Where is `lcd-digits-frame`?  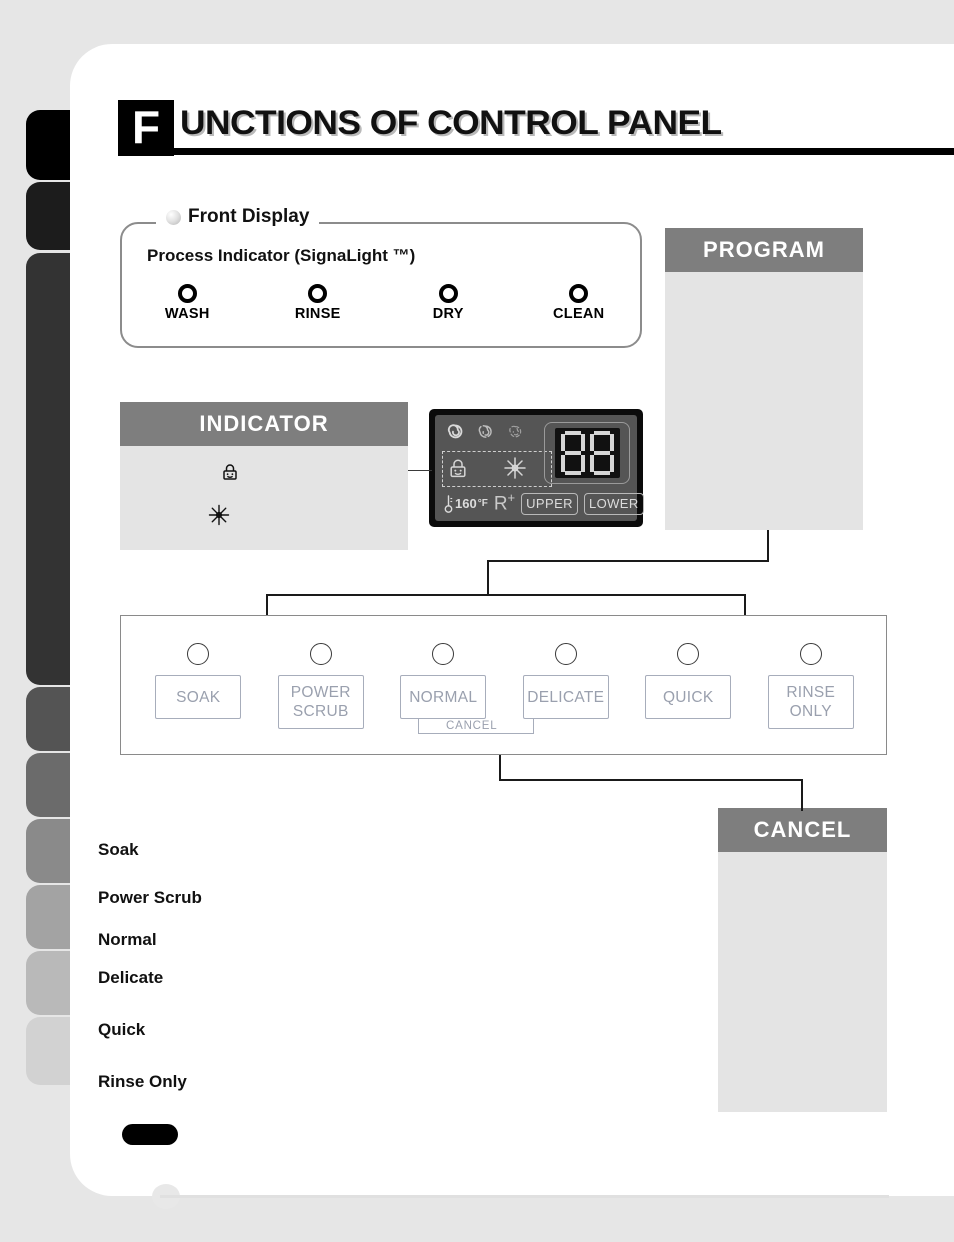
lcd-digits-frame is located at coordinates (587, 453).